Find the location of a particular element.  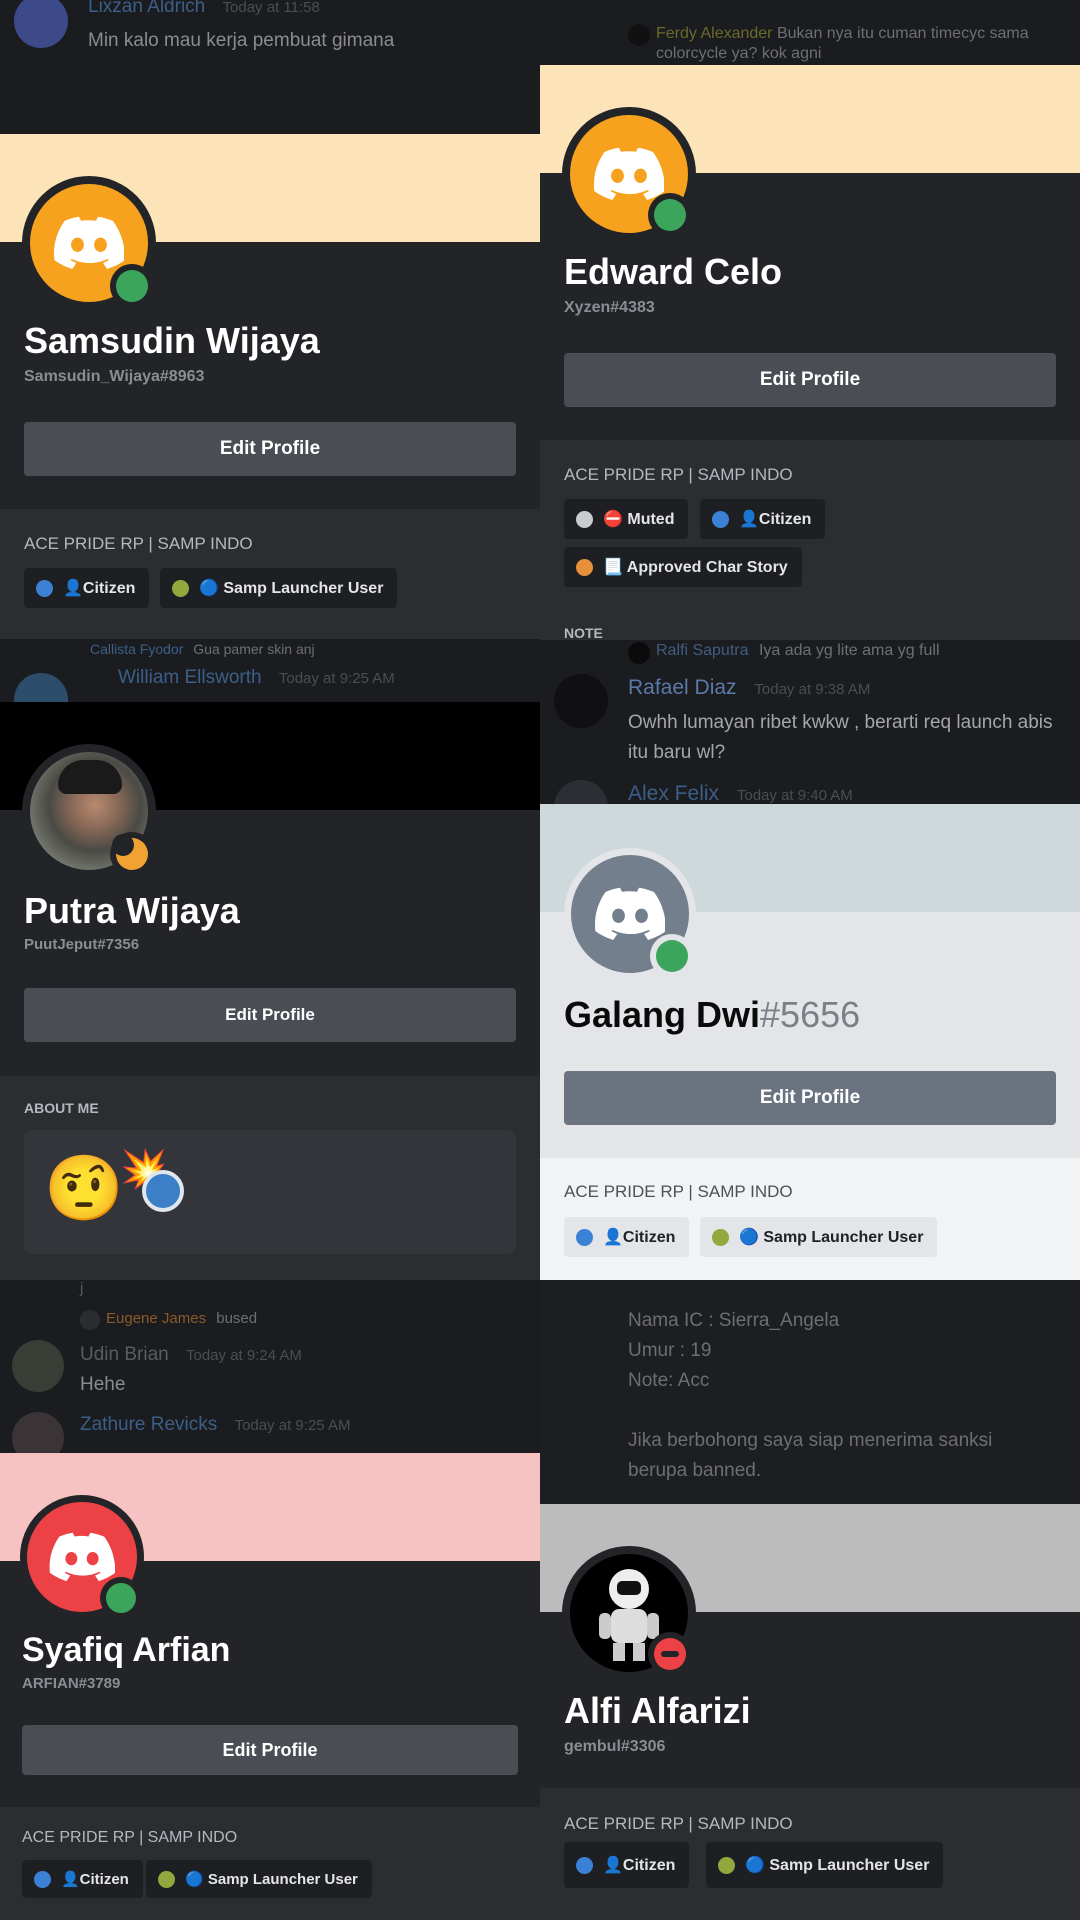

reply-author: Callista Fyodor is located at coordinates (136, 649).